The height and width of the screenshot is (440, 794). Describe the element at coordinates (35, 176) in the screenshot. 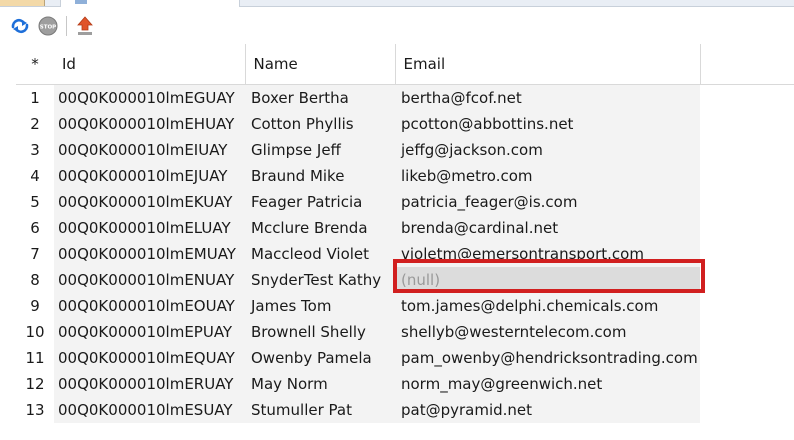

I see `row-number: 4` at that location.